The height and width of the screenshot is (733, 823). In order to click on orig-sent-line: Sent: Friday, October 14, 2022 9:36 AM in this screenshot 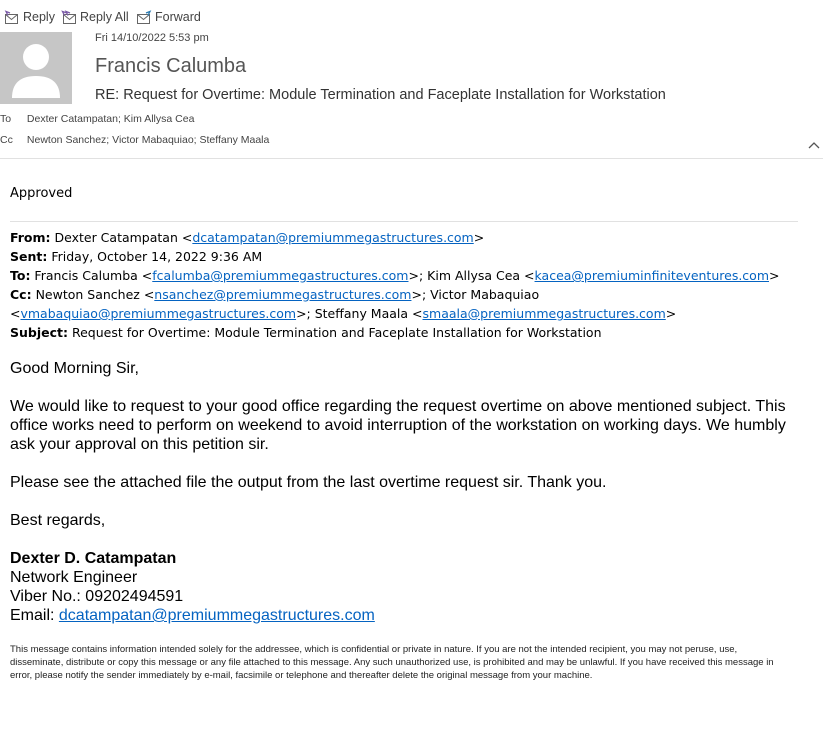, I will do `click(410, 256)`.